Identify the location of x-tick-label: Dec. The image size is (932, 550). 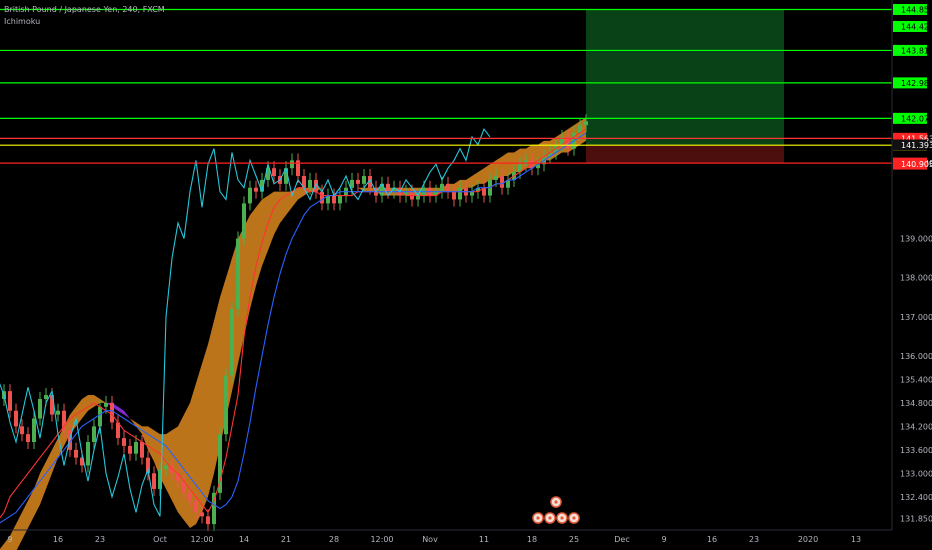
(621, 539).